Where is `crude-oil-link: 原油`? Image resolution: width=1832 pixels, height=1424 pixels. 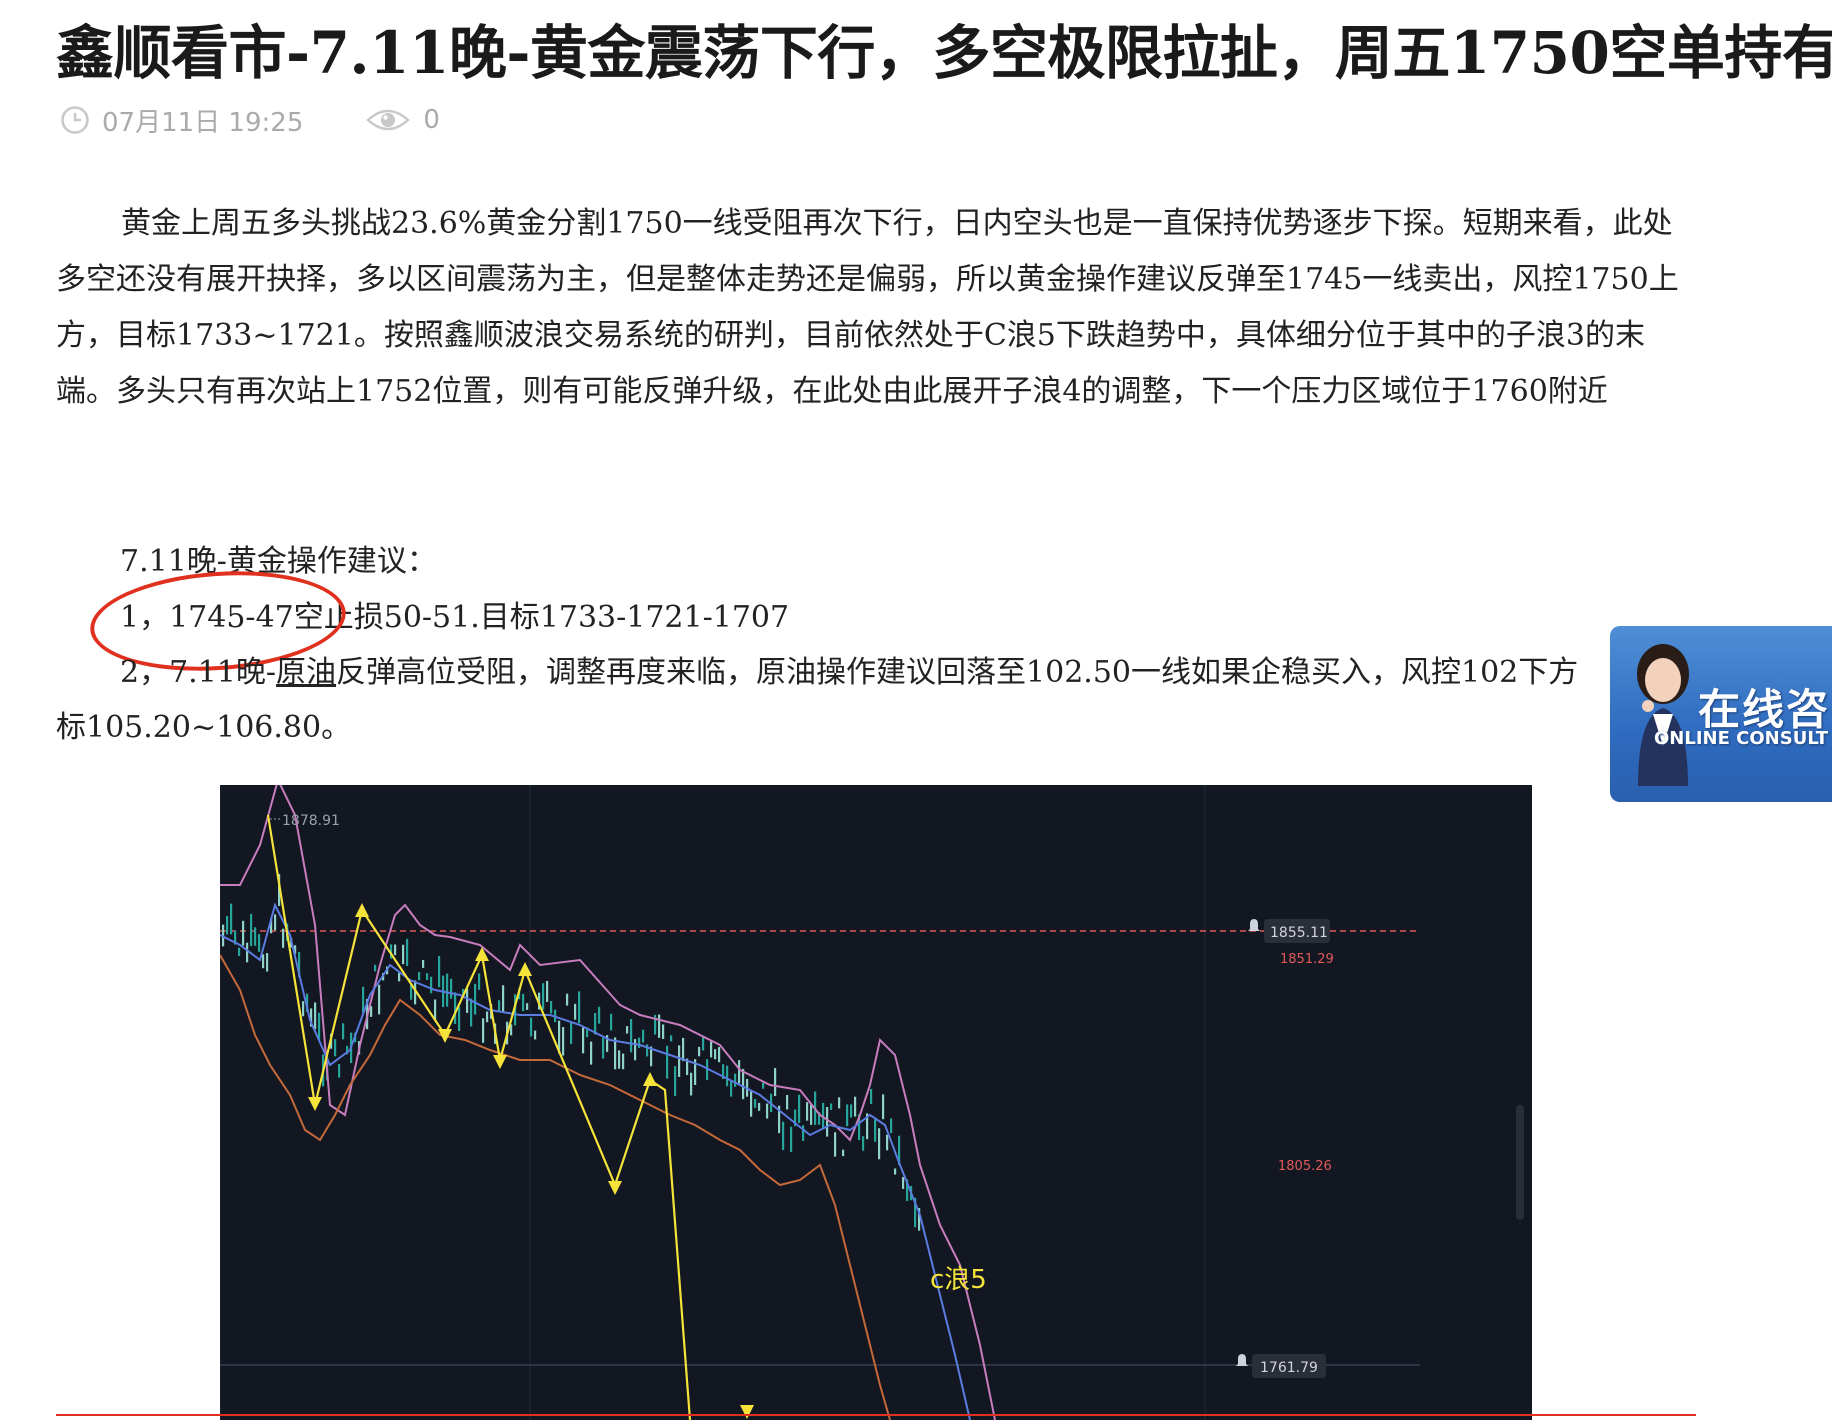
crude-oil-link: 原油 is located at coordinates (306, 672).